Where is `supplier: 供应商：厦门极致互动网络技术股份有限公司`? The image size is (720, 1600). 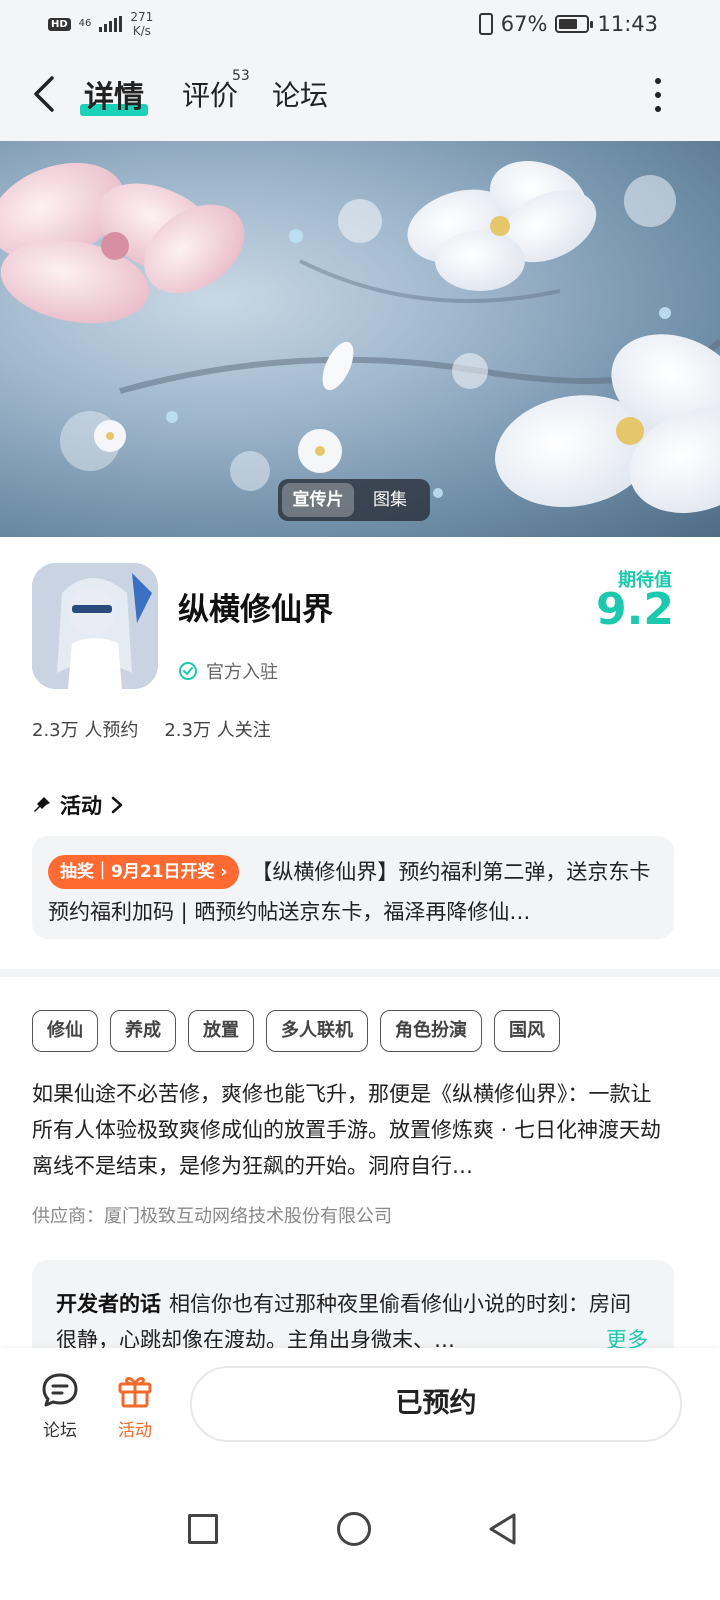 supplier: 供应商：厦门极致互动网络技术股份有限公司 is located at coordinates (212, 1216).